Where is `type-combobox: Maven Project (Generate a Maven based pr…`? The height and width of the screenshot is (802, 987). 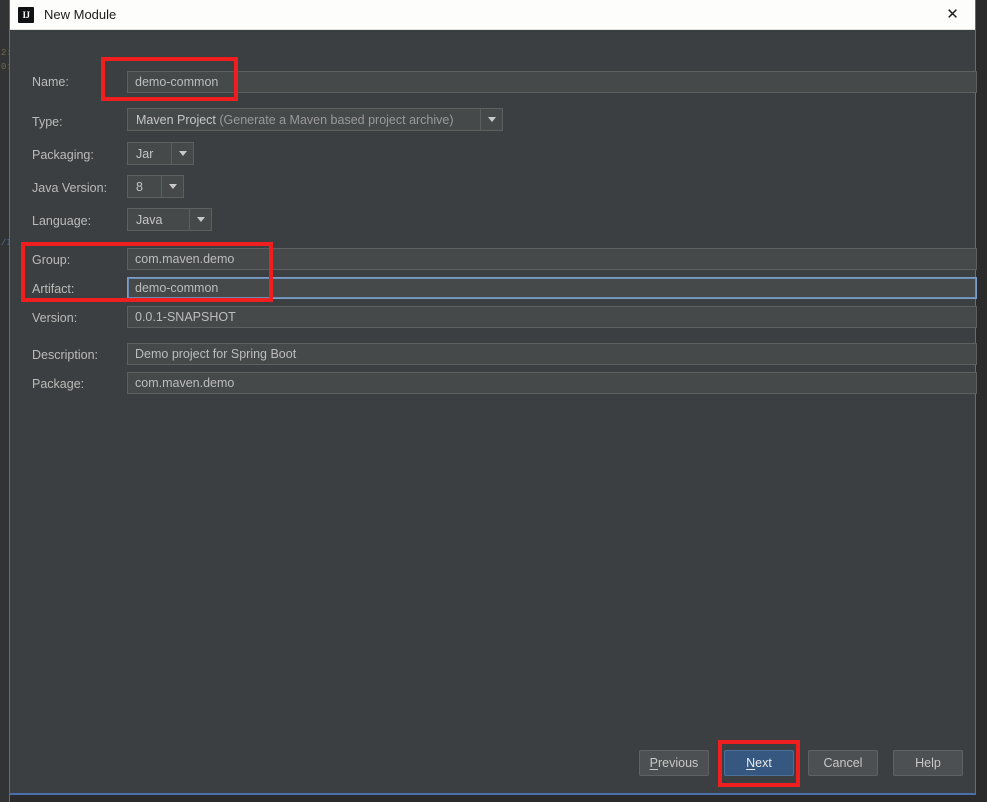
type-combobox: Maven Project (Generate a Maven based pr… is located at coordinates (315, 119).